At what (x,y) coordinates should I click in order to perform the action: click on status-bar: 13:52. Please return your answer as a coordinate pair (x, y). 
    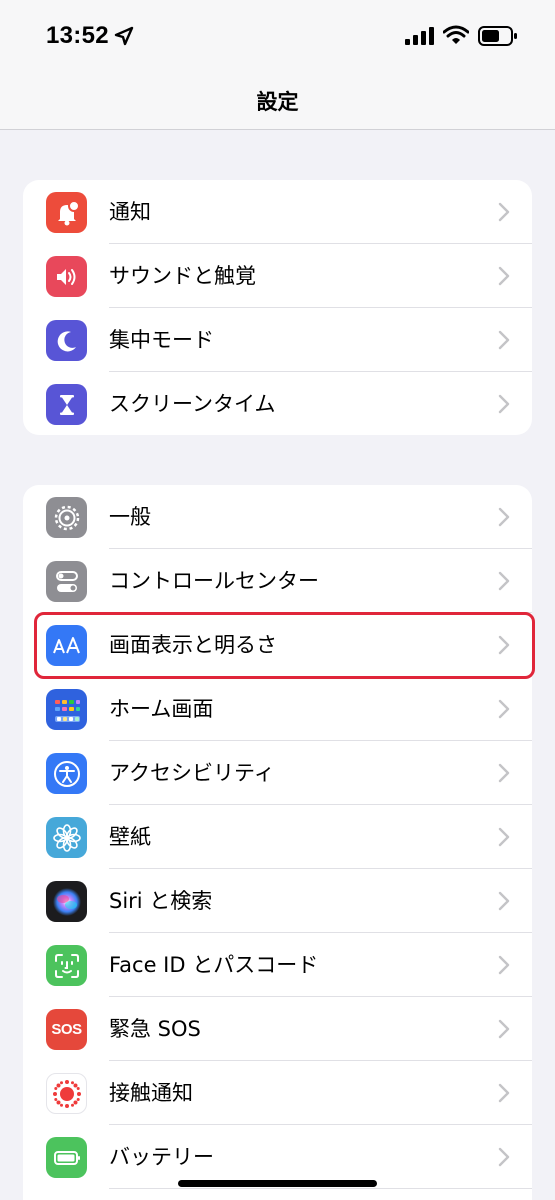
    Looking at the image, I should click on (277, 36).